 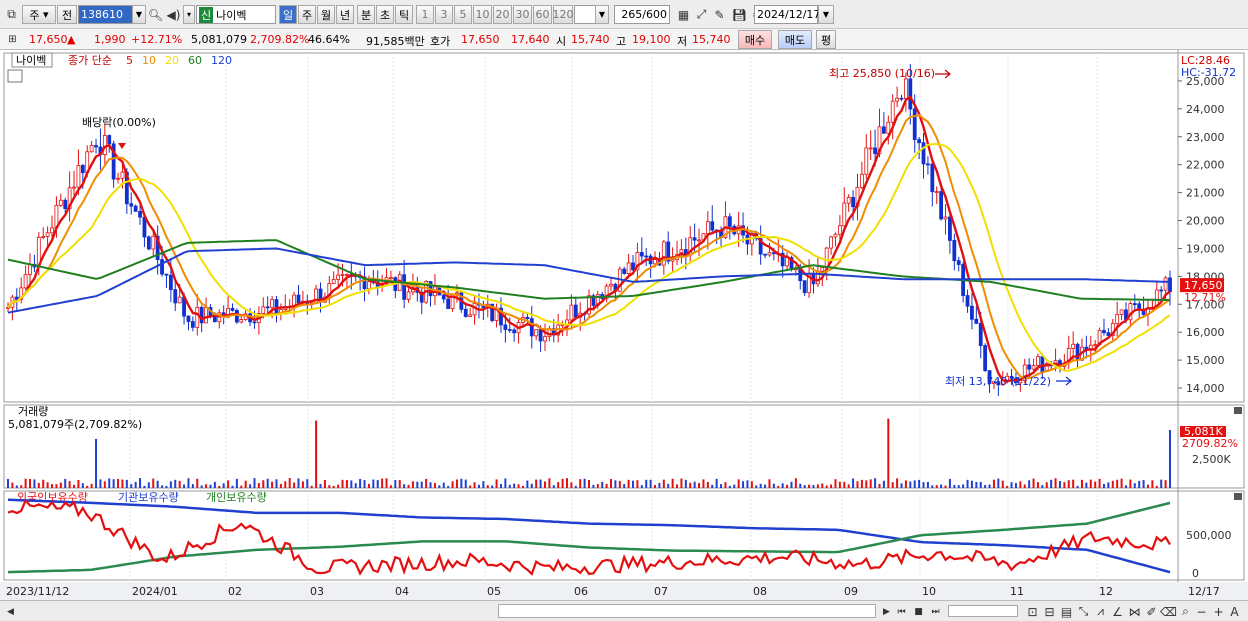 What do you see at coordinates (155, 14) in the screenshot?
I see `search-icon: 🔍︎` at bounding box center [155, 14].